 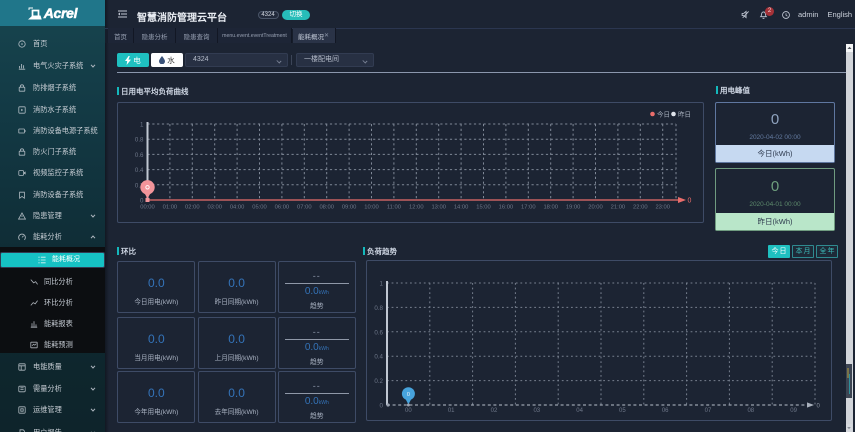 I want to click on svg-text: 05:00, so click(x=259, y=207).